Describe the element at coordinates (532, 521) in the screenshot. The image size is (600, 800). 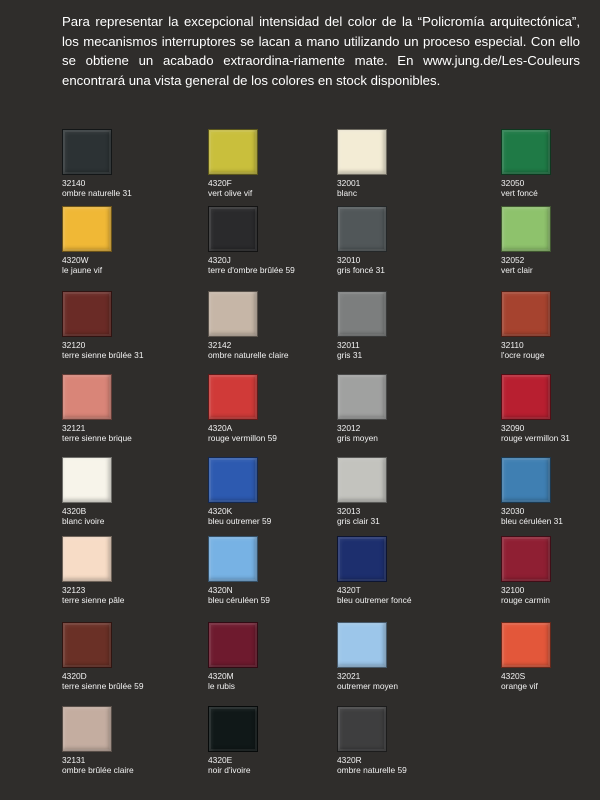
I see `color-name: bleu céruléen 31` at that location.